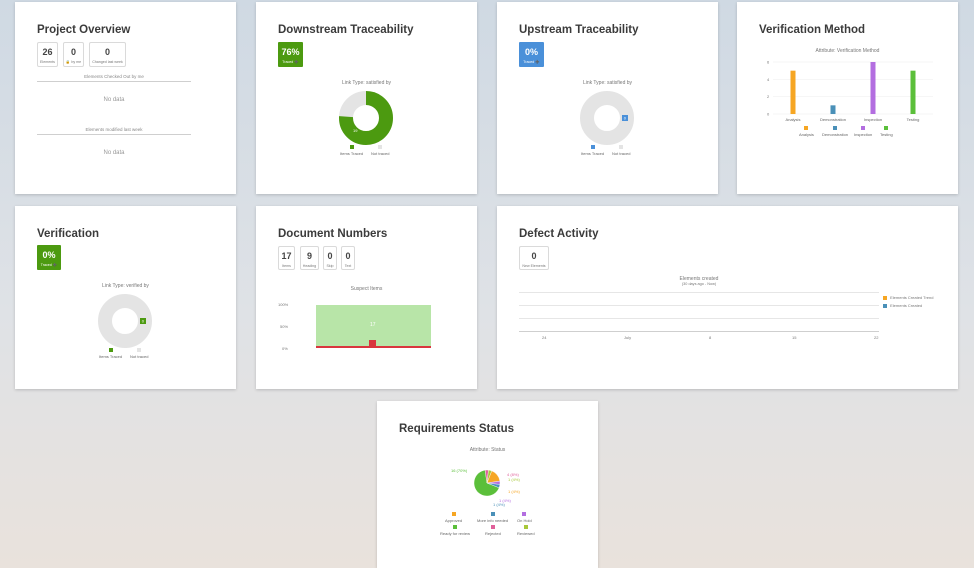  I want to click on stat-value: 9, so click(309, 256).